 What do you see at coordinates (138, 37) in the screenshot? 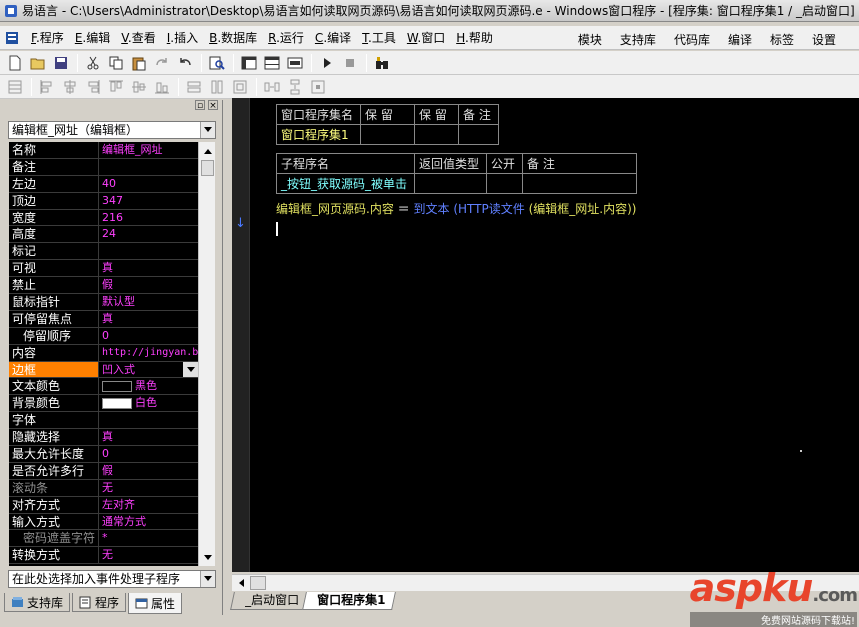
I see `menu-view: V.查看` at bounding box center [138, 37].